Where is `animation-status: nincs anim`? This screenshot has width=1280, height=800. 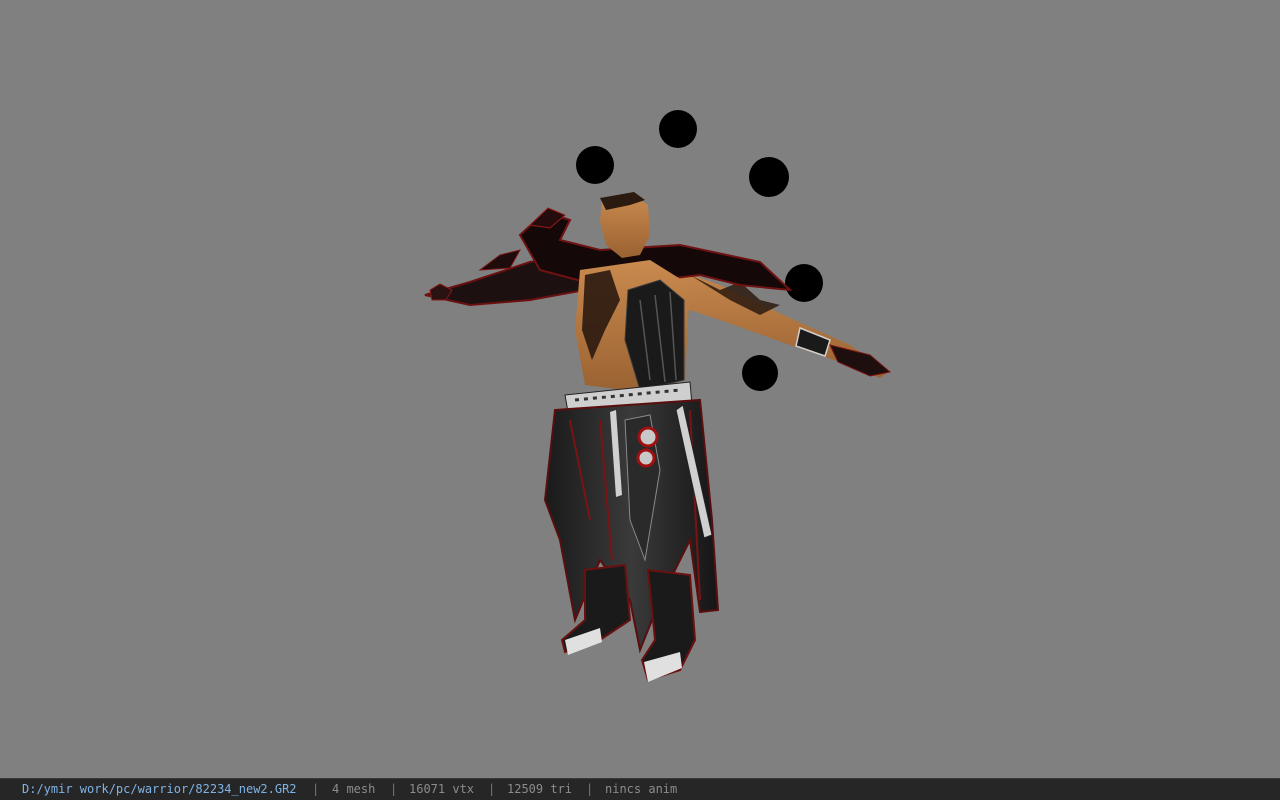
animation-status: nincs anim is located at coordinates (641, 789).